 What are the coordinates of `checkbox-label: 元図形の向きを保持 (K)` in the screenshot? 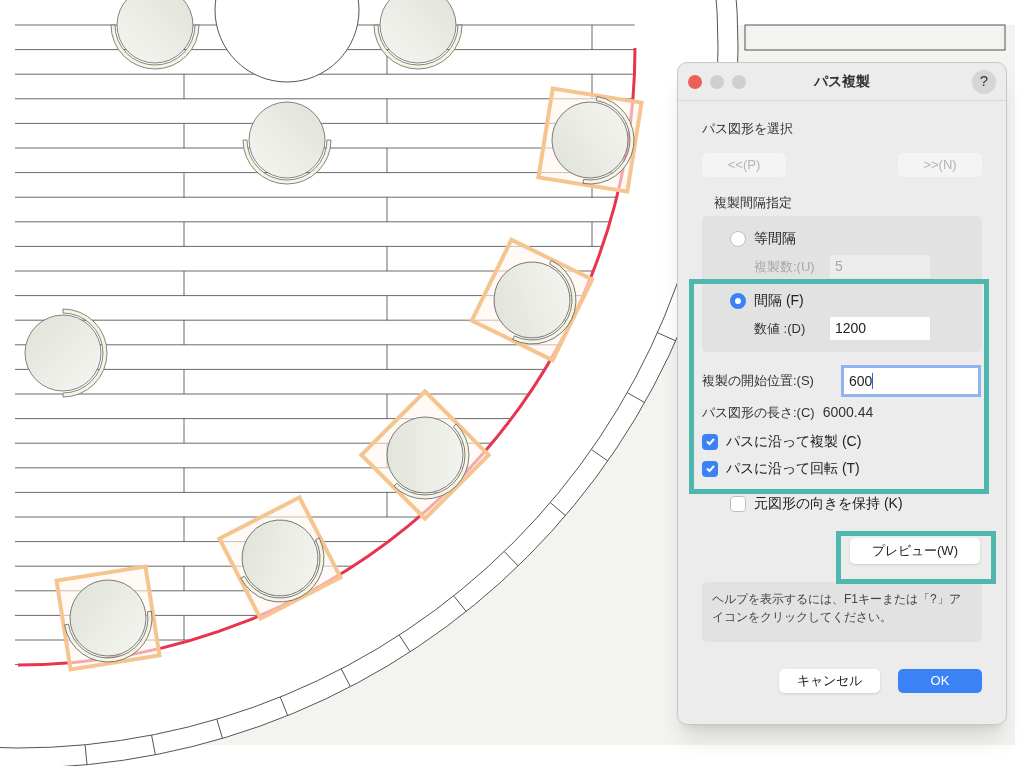 It's located at (828, 503).